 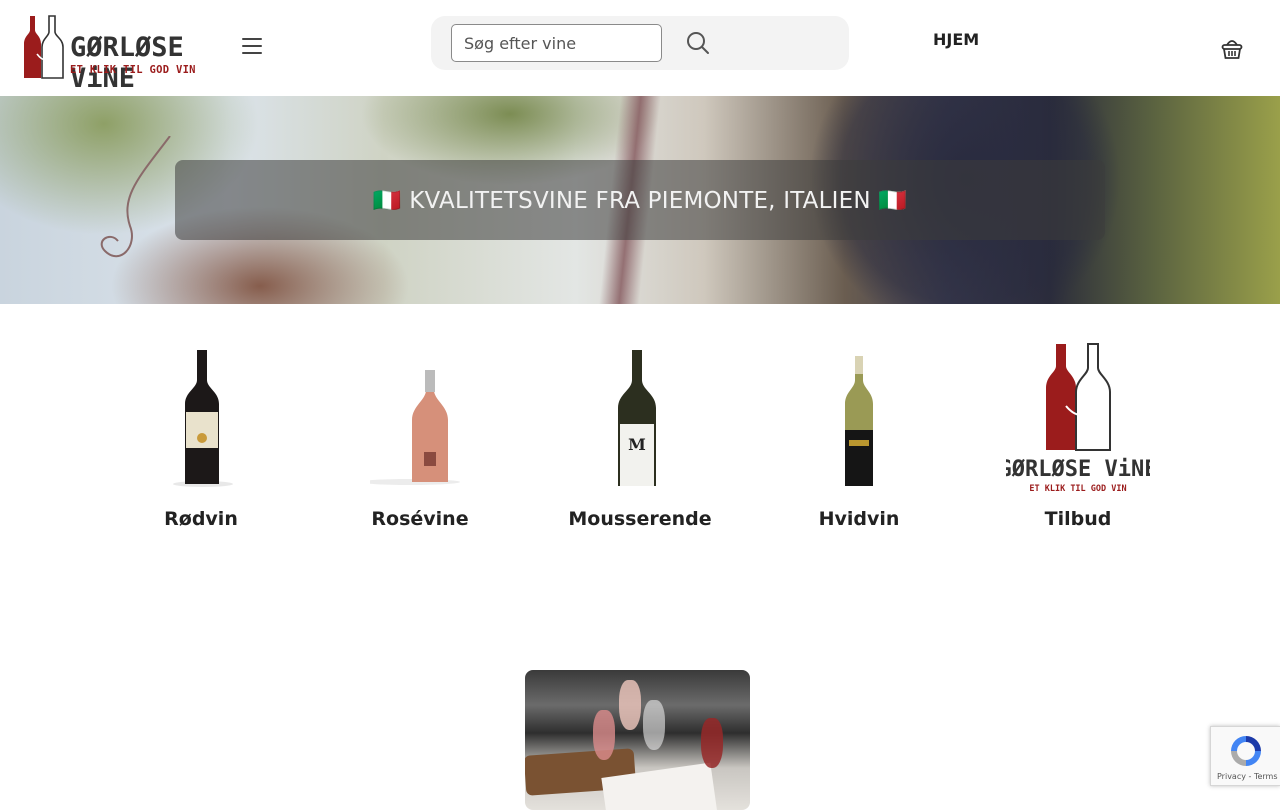 What do you see at coordinates (1246, 751) in the screenshot?
I see `recaptcha-icon` at bounding box center [1246, 751].